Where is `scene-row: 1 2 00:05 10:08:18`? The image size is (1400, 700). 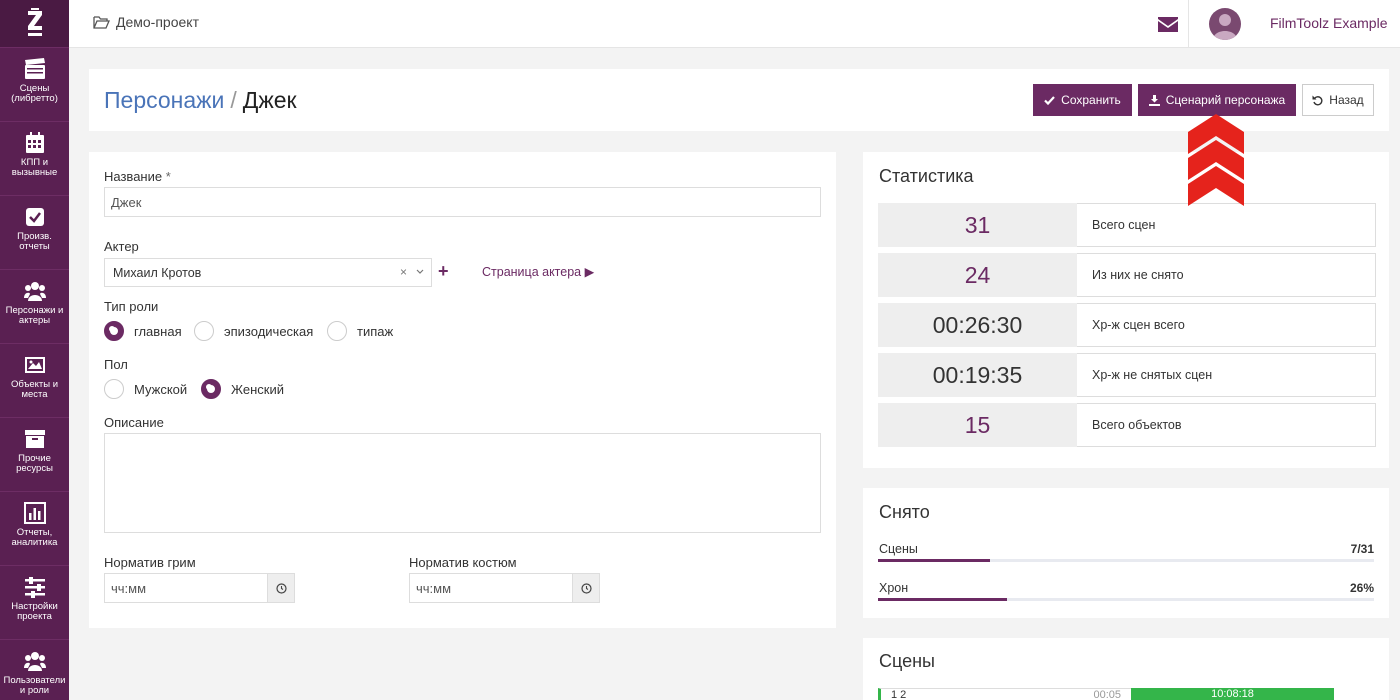
scene-row: 1 2 00:05 10:08:18 is located at coordinates (1106, 694).